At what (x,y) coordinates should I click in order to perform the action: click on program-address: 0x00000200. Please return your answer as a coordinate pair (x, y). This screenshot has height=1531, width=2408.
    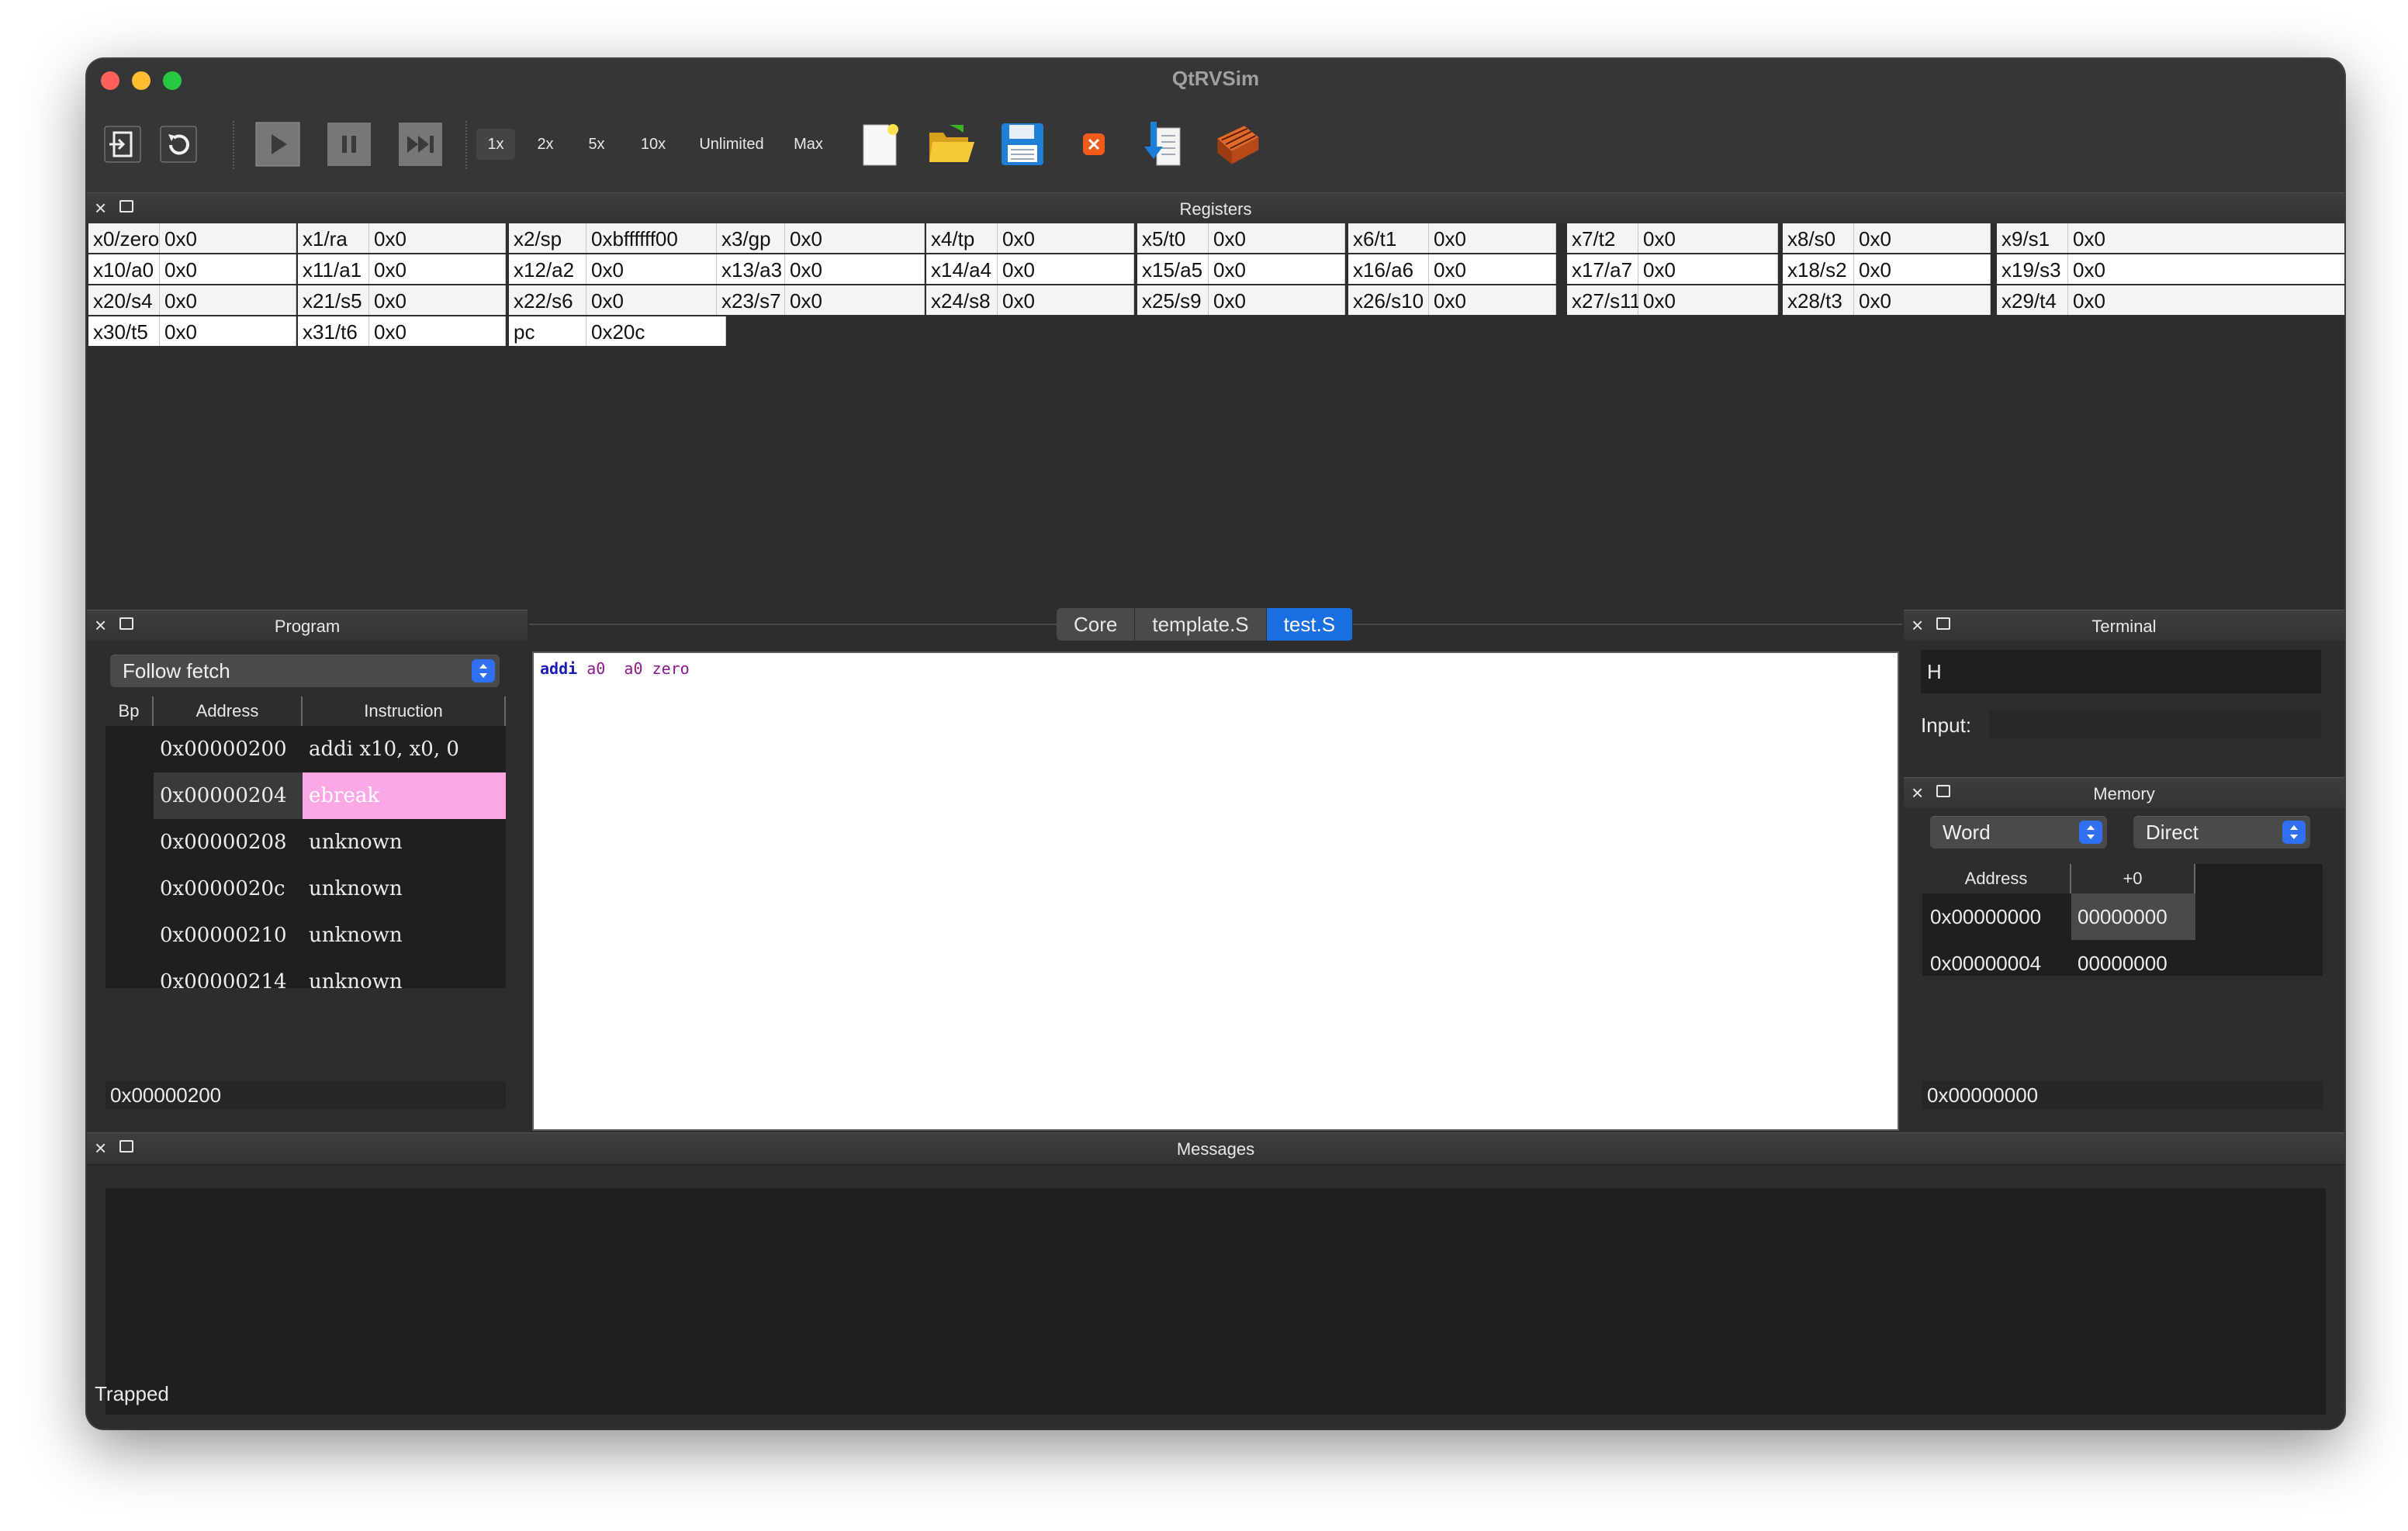
    Looking at the image, I should click on (228, 749).